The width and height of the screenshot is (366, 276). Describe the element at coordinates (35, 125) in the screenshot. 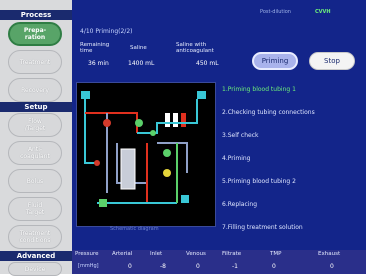

I see `nav-flow-target-button: Flow /Target` at that location.